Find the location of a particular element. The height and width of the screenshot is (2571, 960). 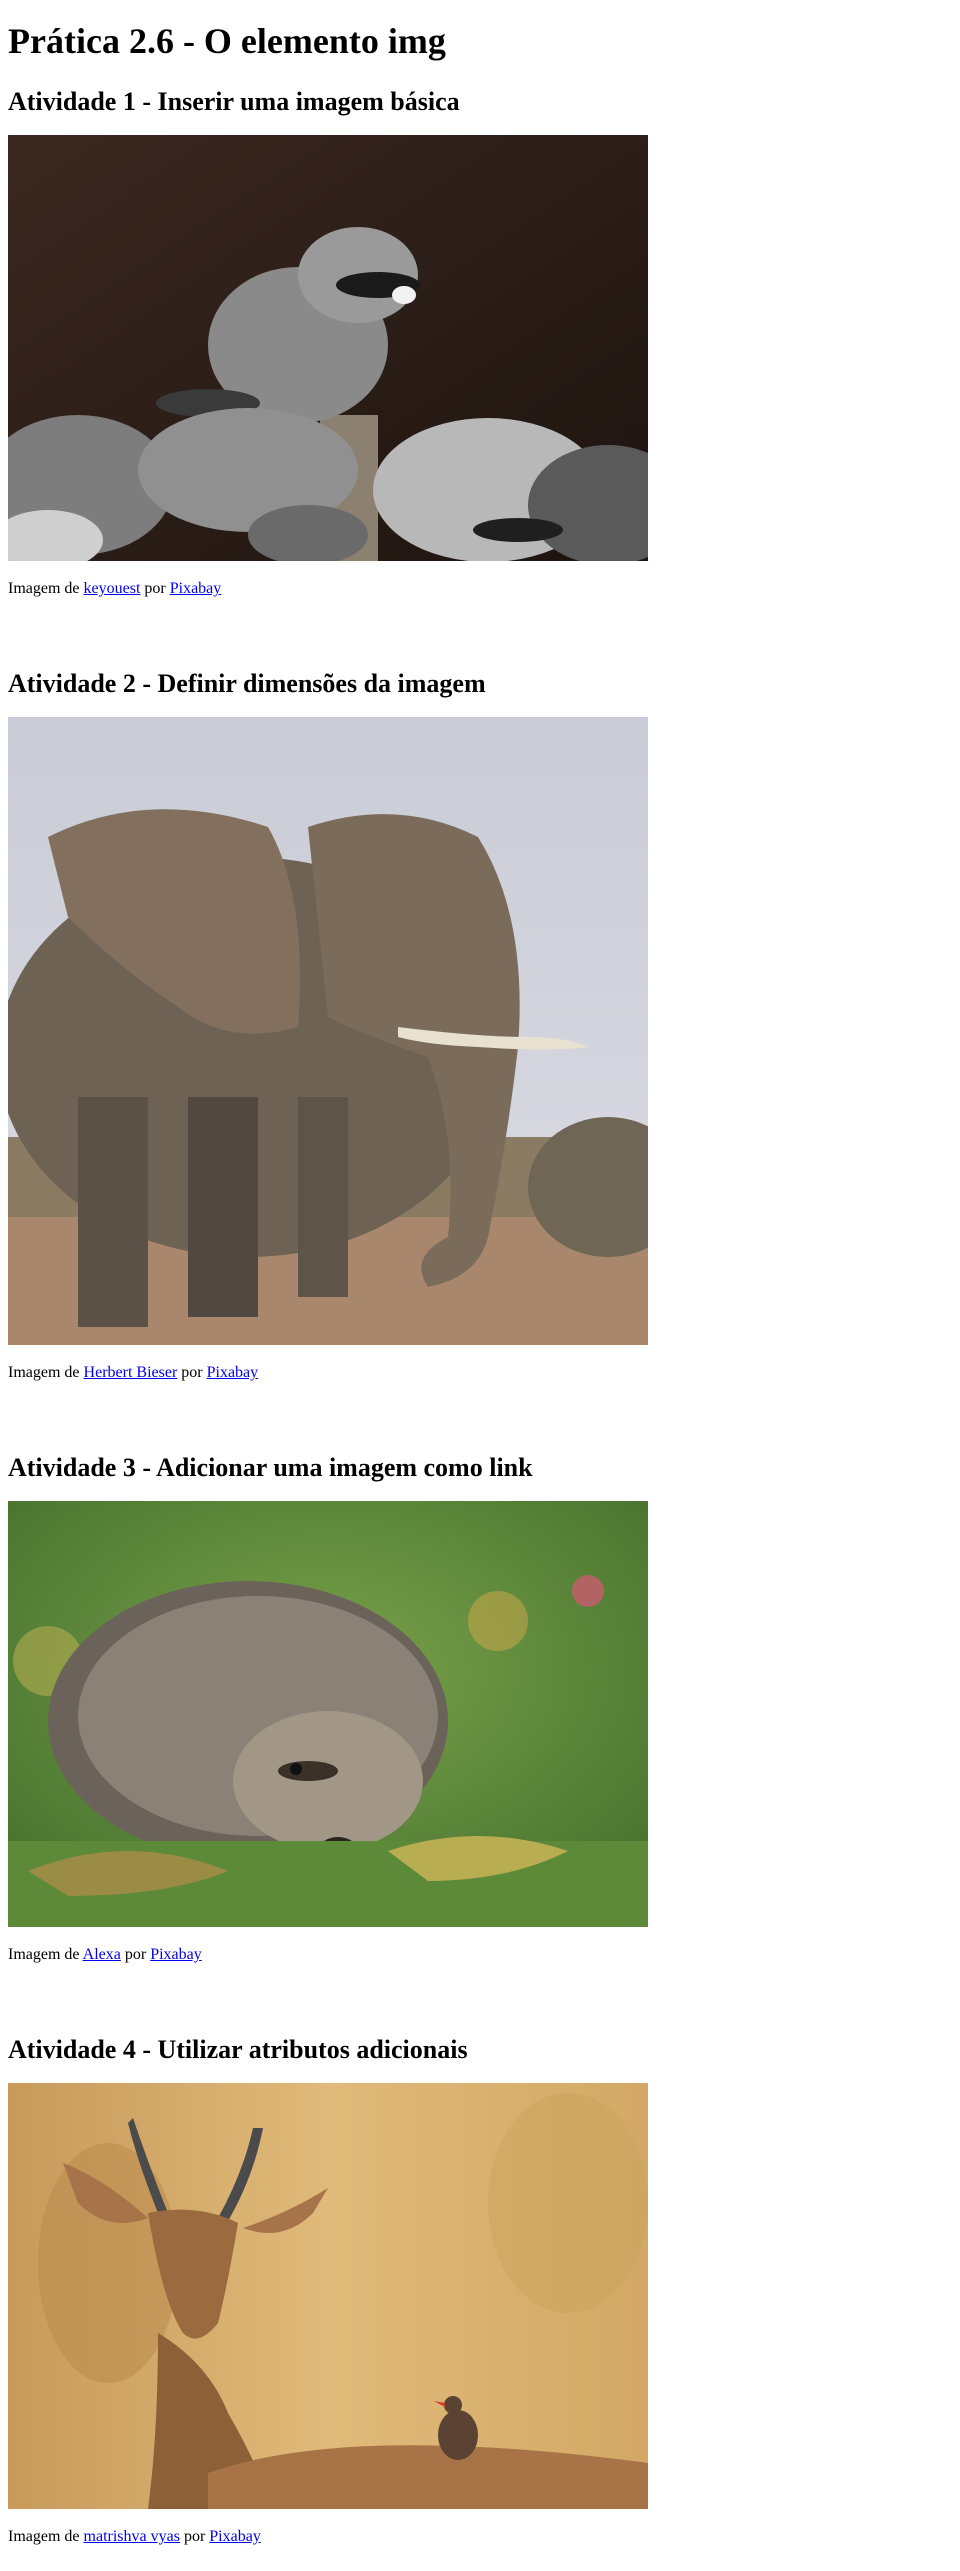

pixabay-link-2: Pixabay is located at coordinates (233, 1372).